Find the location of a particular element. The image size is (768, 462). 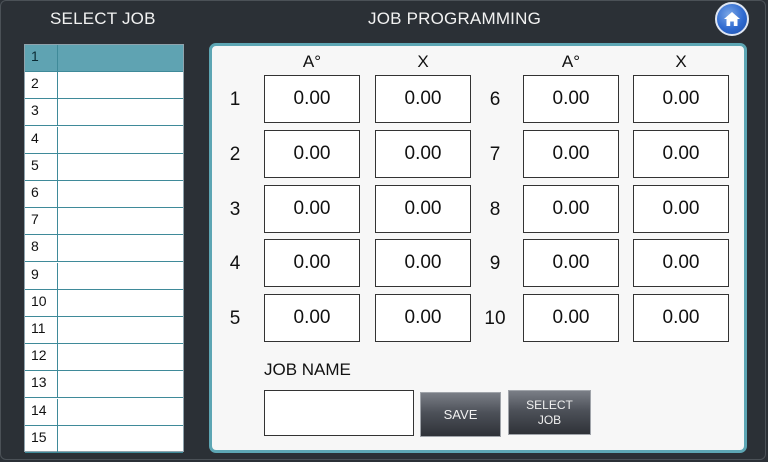

job-list-row: 3 is located at coordinates (104, 113).